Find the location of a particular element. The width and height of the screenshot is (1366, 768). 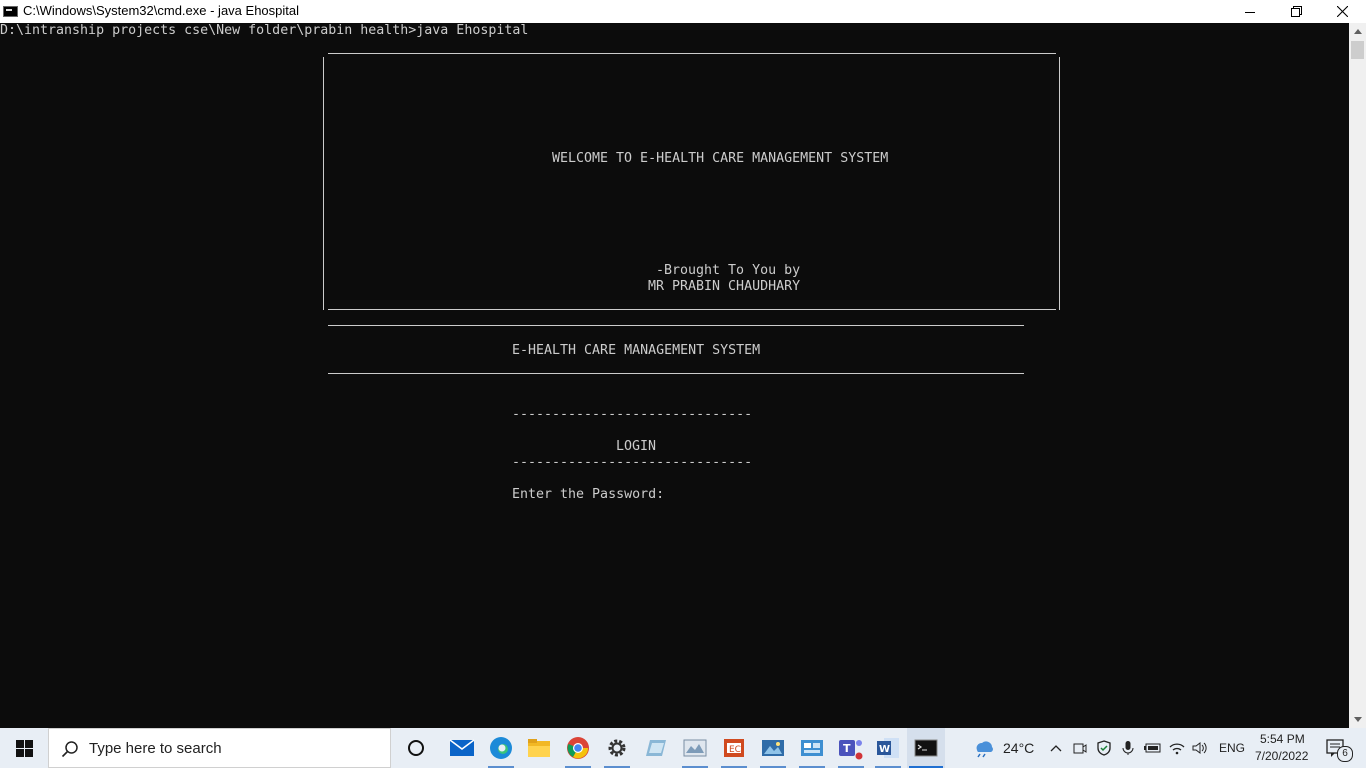

divider-bottom is located at coordinates (676, 373).